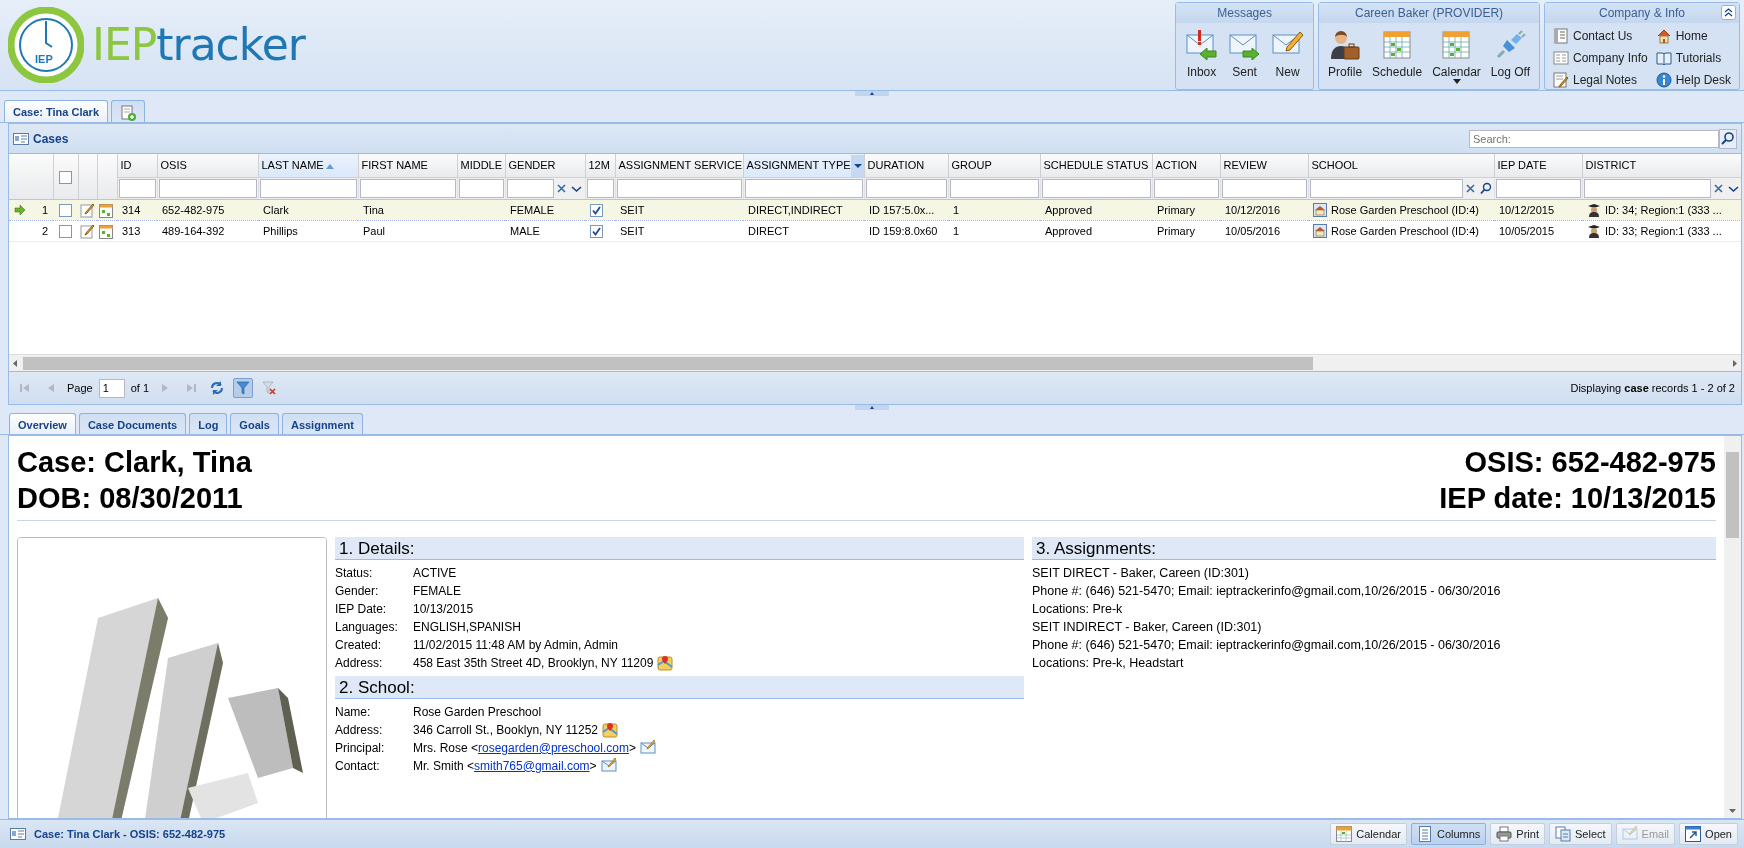 This screenshot has width=1744, height=848. What do you see at coordinates (553, 747) in the screenshot?
I see `email-link: rosegarden@preschool.com` at bounding box center [553, 747].